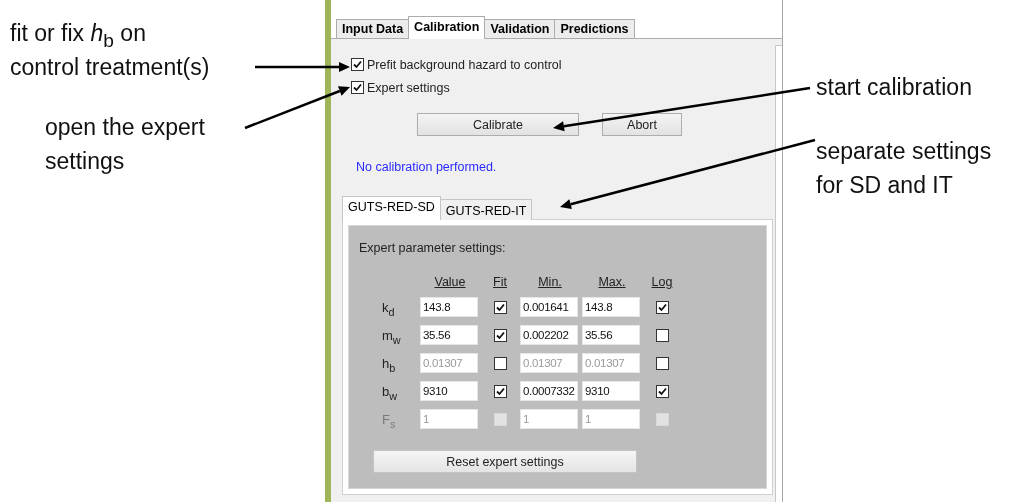 The width and height of the screenshot is (1024, 502). Describe the element at coordinates (550, 282) in the screenshot. I see `column-header: Min.` at that location.